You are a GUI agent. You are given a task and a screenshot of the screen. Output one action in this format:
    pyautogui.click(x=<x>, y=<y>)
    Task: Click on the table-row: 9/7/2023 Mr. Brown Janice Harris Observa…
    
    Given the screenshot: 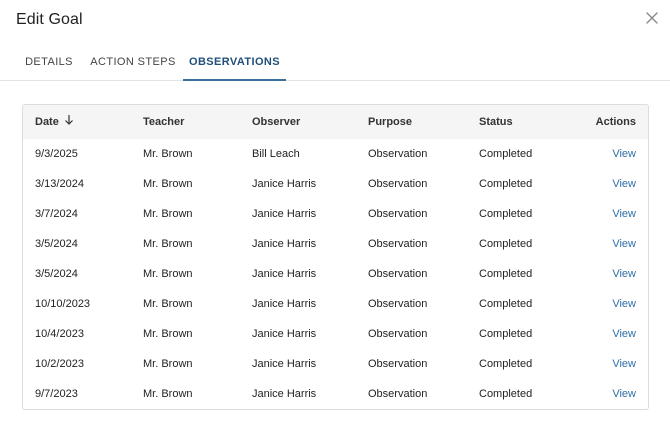 What is the action you would take?
    pyautogui.click(x=335, y=394)
    